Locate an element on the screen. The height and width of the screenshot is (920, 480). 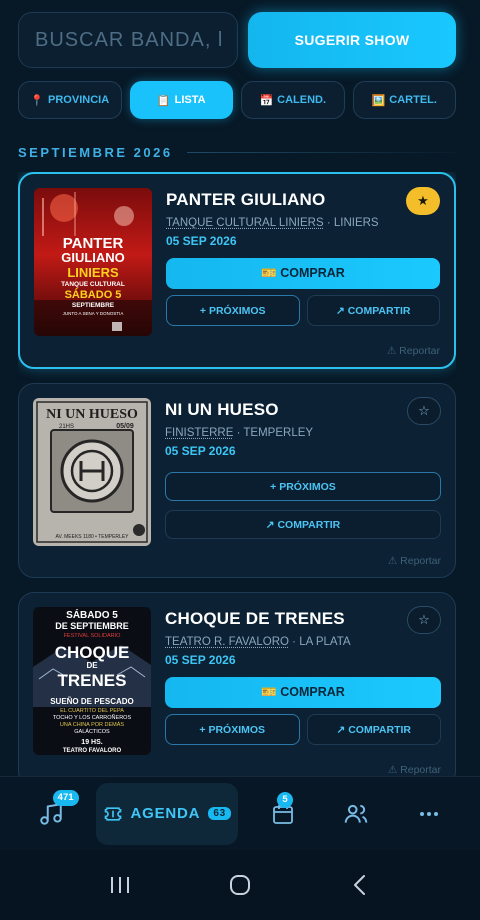
back-button is located at coordinates (360, 885).